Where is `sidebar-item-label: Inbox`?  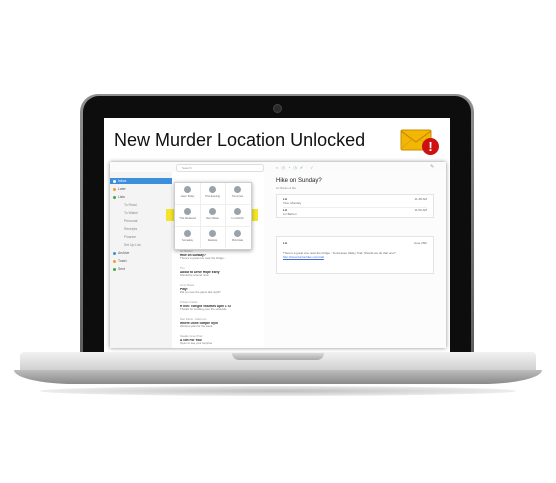 sidebar-item-label: Inbox is located at coordinates (122, 181).